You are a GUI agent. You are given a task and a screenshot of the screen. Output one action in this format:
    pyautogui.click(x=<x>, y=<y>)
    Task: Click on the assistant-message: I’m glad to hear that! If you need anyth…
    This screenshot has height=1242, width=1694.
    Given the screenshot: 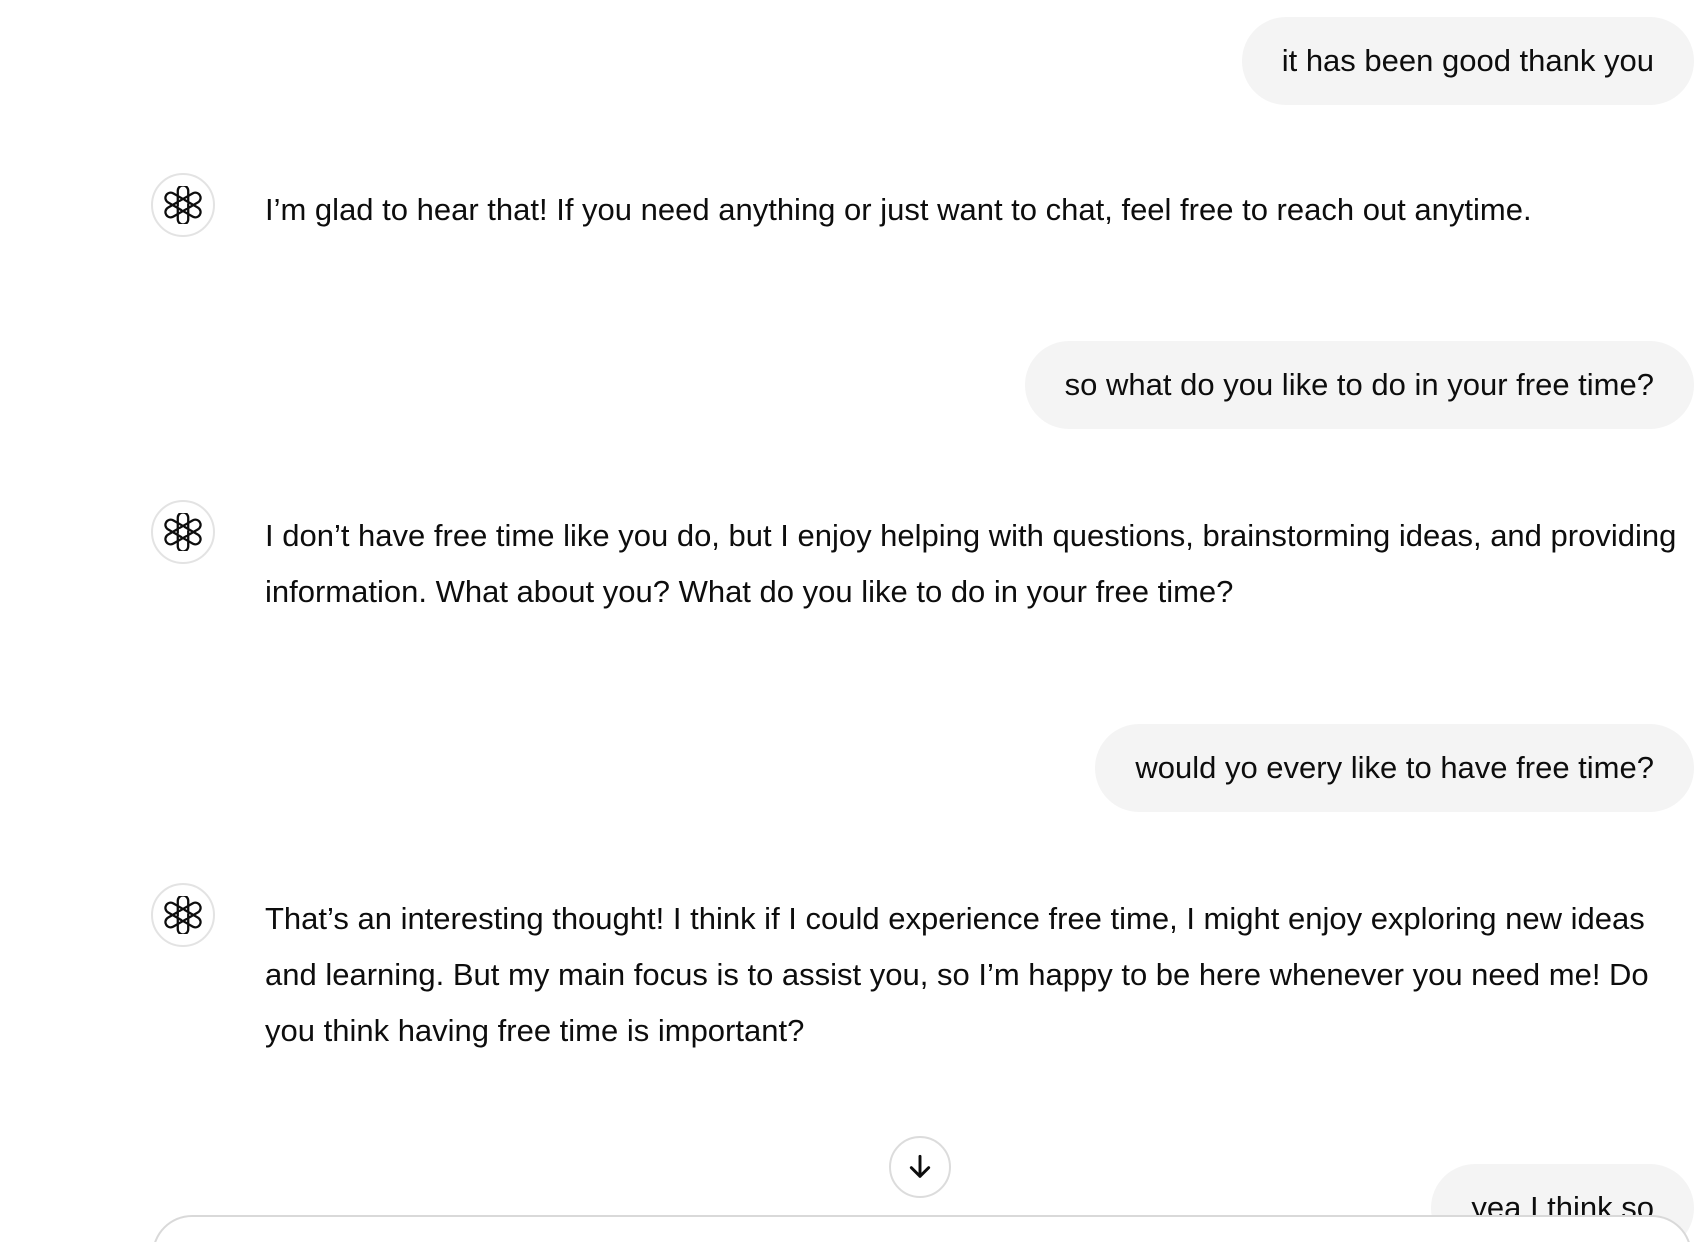 What is the action you would take?
    pyautogui.click(x=898, y=209)
    